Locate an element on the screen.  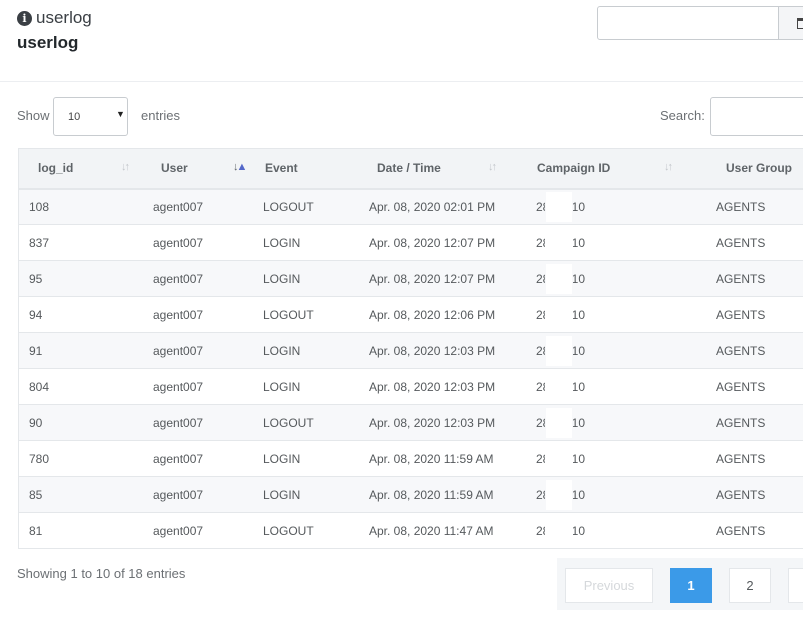
chevron-down-icon: ▼ is located at coordinates (120, 114).